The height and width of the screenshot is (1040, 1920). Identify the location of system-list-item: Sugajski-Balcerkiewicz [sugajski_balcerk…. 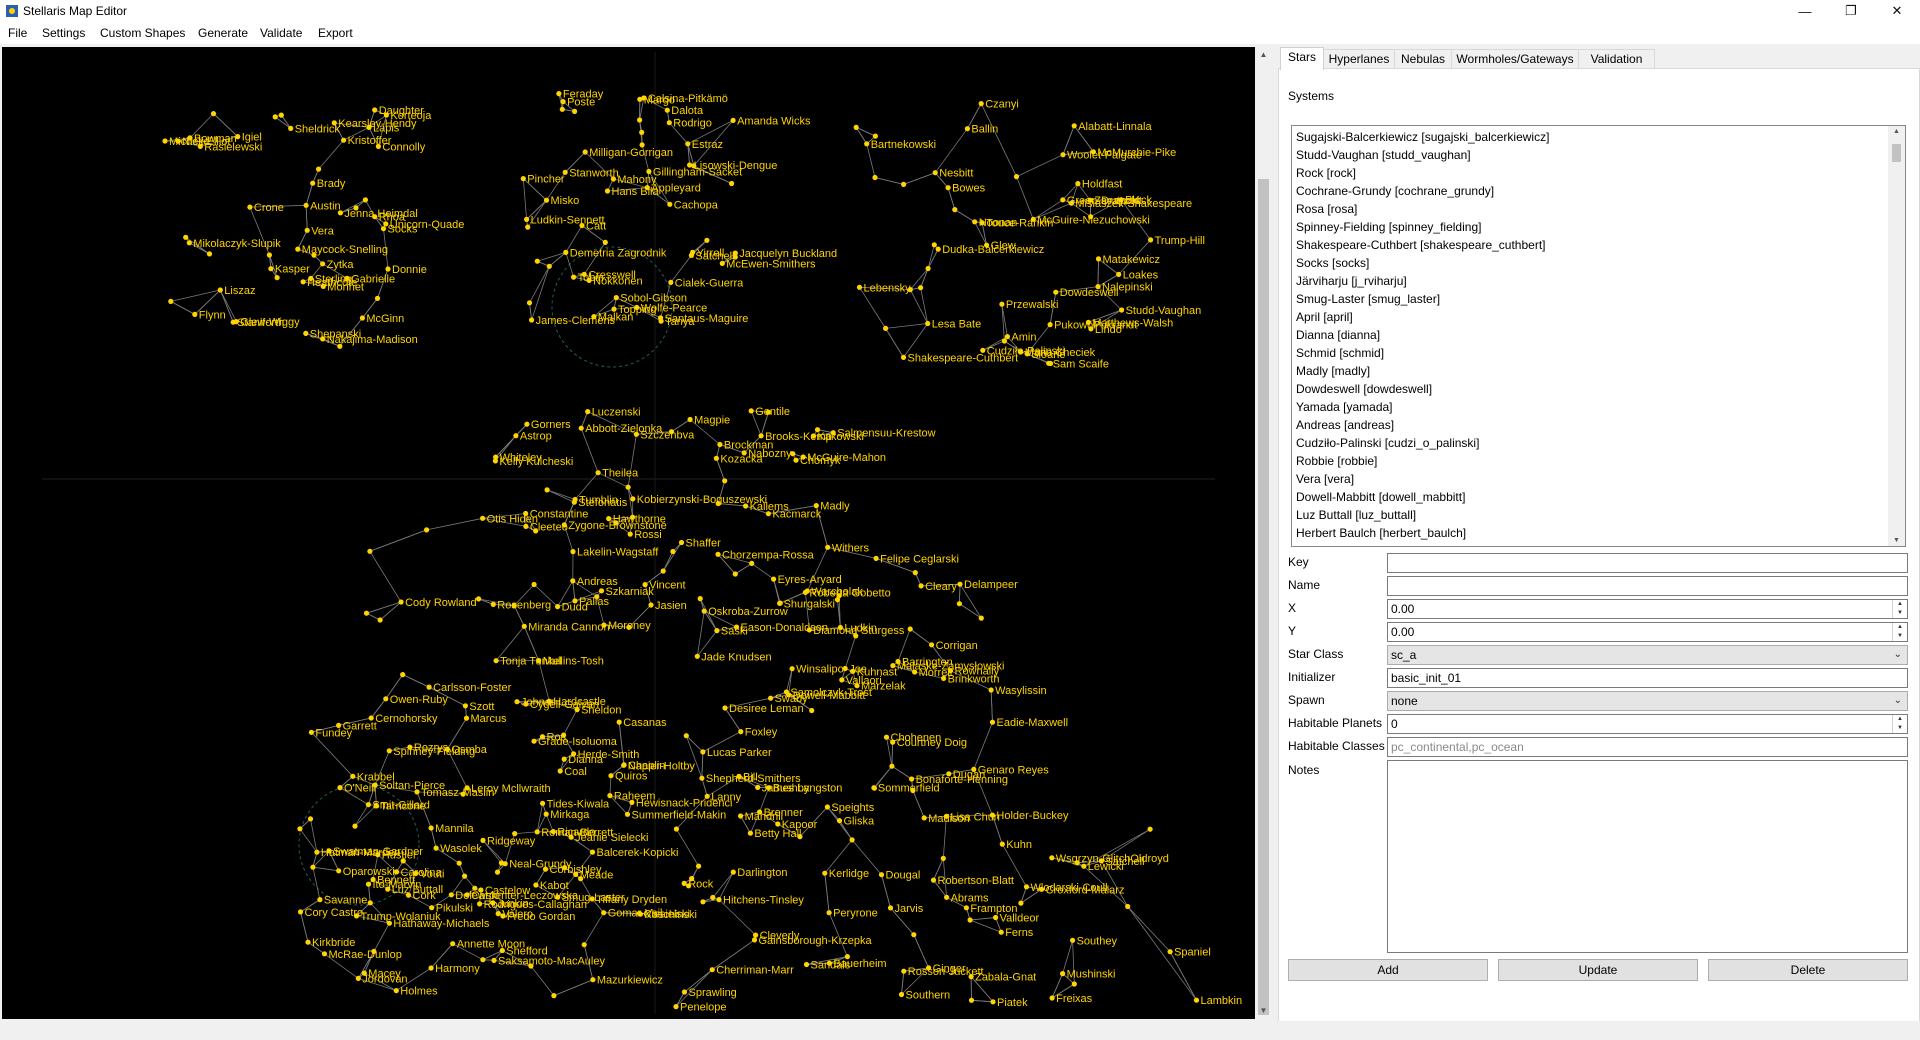
(1590, 137).